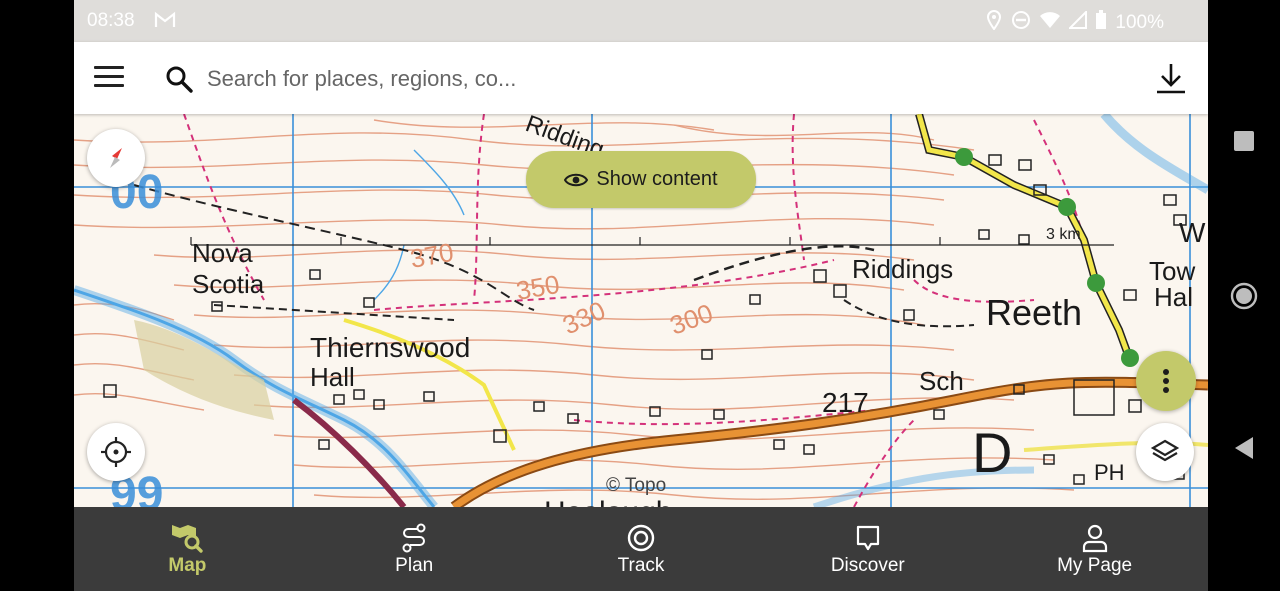  I want to click on map-copyright: © Topo, so click(636, 485).